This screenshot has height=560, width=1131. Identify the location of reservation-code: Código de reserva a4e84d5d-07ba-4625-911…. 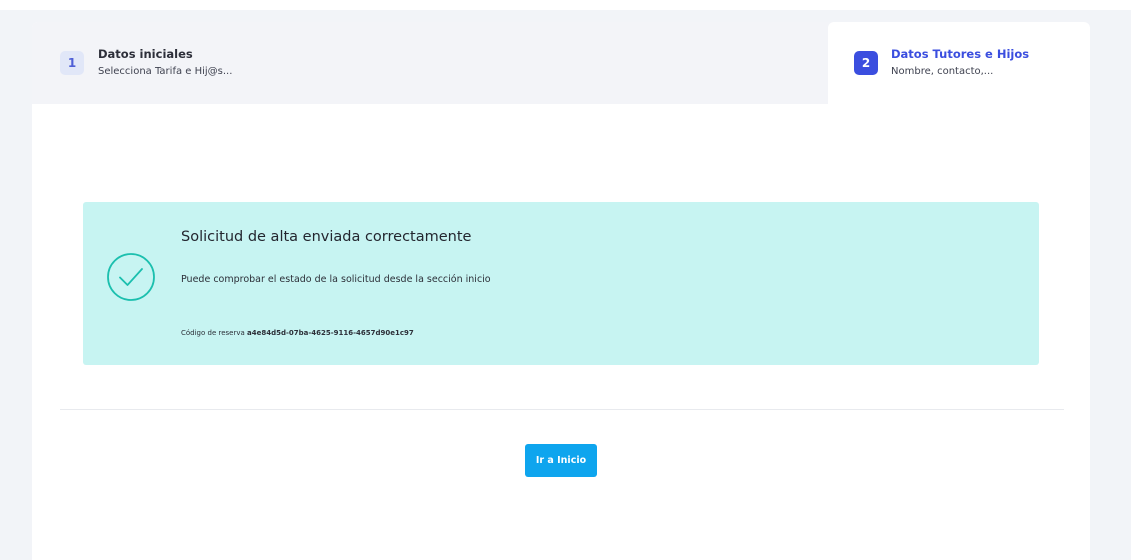
(297, 333).